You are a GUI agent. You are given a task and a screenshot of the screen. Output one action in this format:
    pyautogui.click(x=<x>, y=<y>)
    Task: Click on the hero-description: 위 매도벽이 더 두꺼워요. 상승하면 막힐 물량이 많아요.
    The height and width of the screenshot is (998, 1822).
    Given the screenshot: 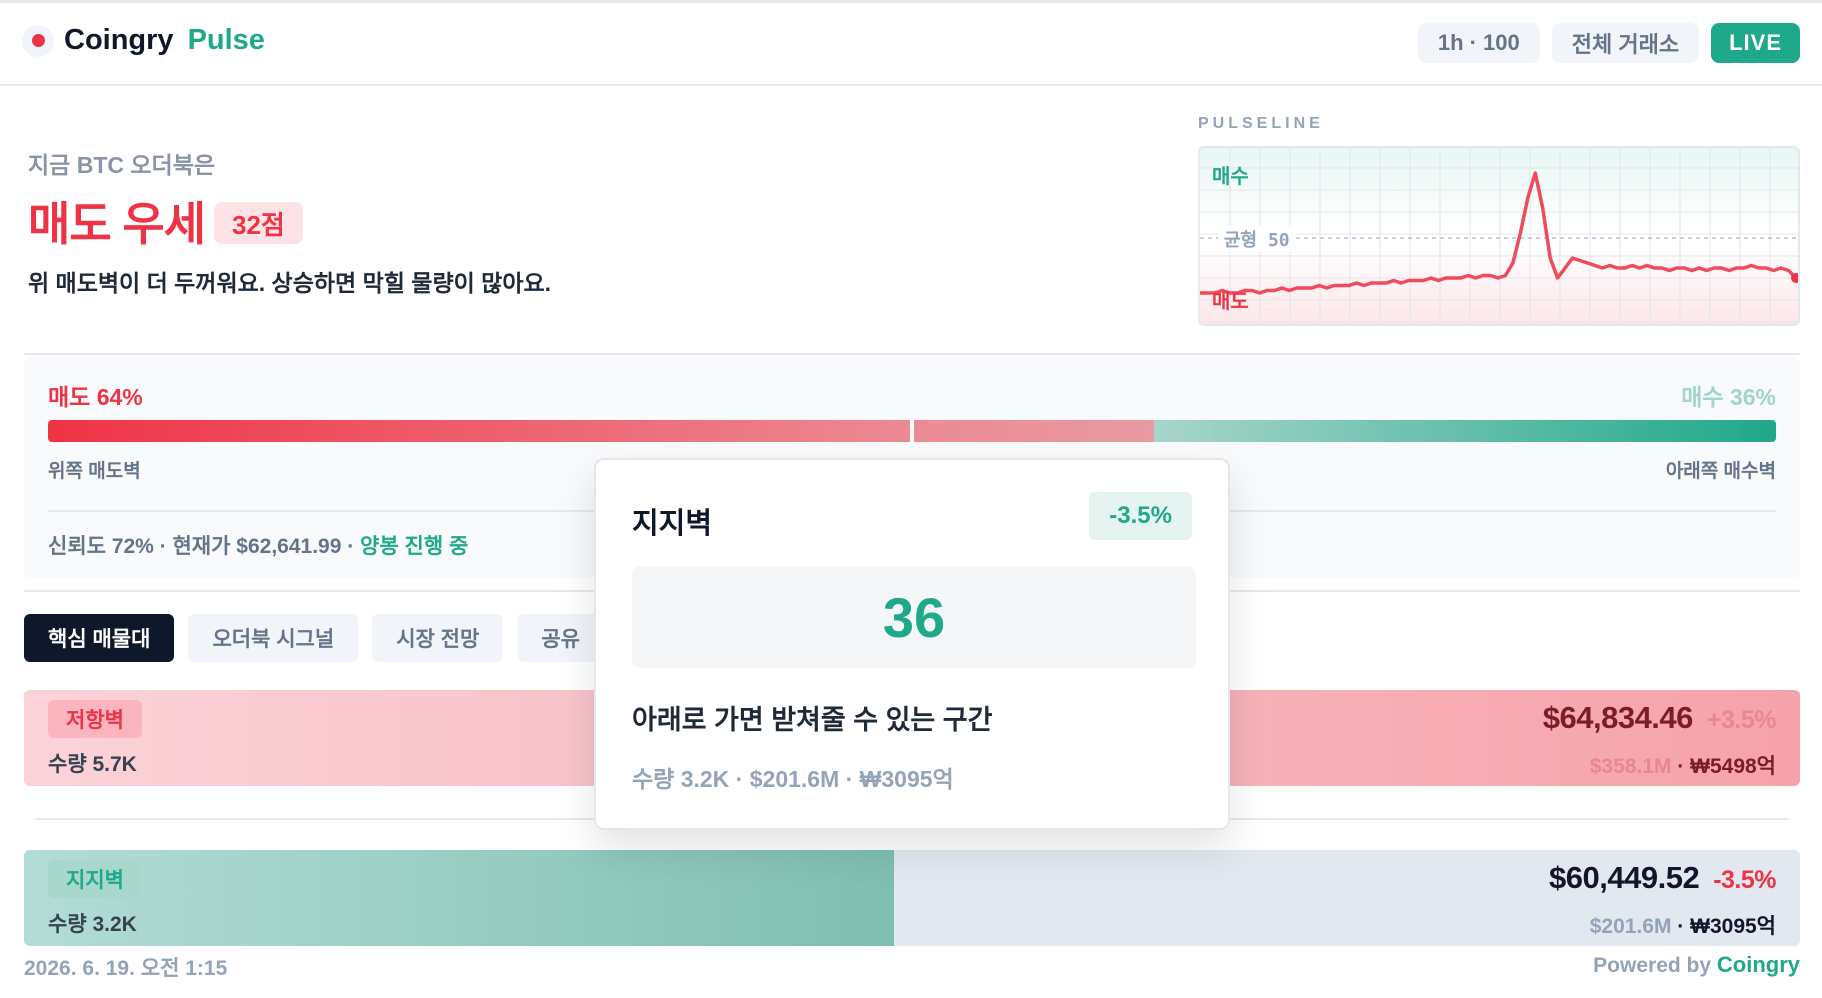 What is the action you would take?
    pyautogui.click(x=290, y=283)
    